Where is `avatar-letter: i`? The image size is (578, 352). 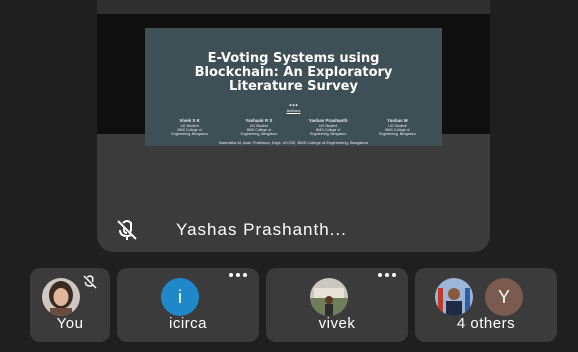 avatar-letter: i is located at coordinates (180, 296).